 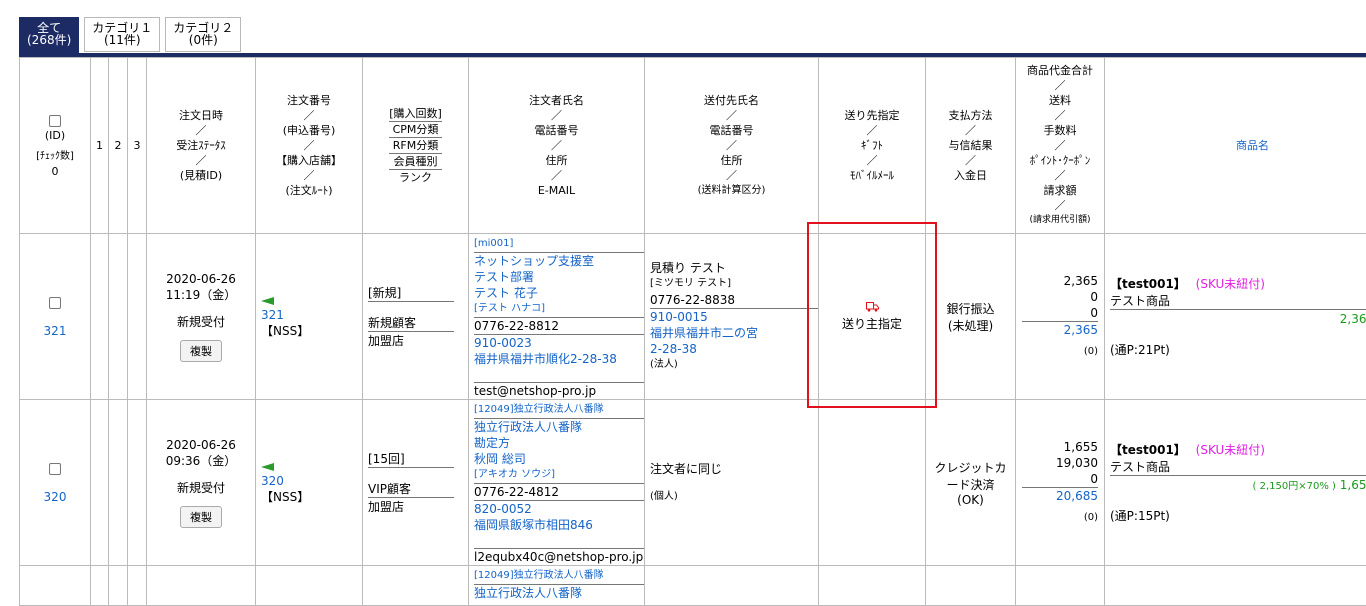 What do you see at coordinates (1238, 515) in the screenshot?
I see `product-points: (通P:15Pt)` at bounding box center [1238, 515].